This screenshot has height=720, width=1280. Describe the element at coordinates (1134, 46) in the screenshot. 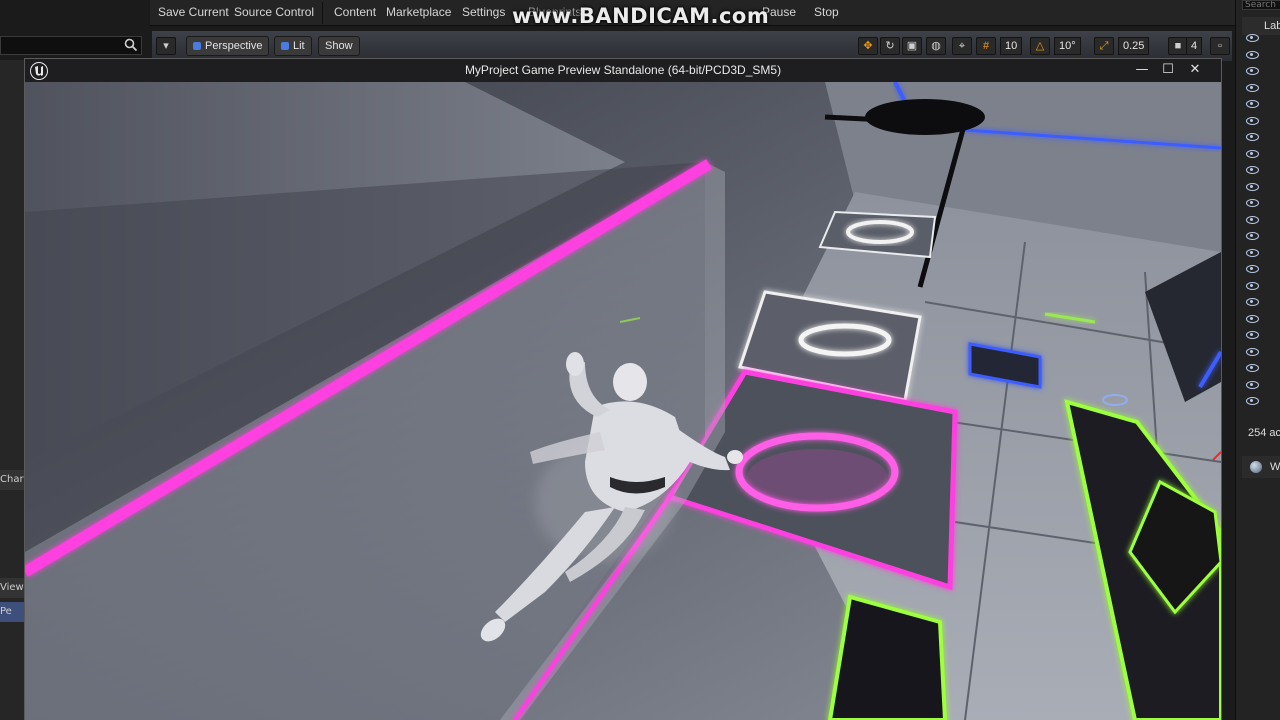

I see `scale-snap-value: 0.25` at that location.